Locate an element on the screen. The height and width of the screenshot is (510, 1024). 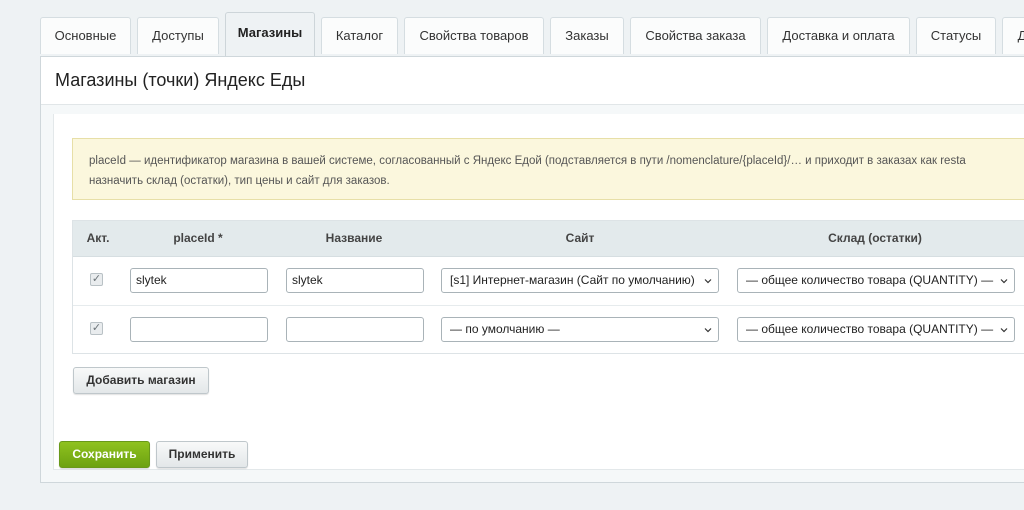
name-input is located at coordinates (355, 329).